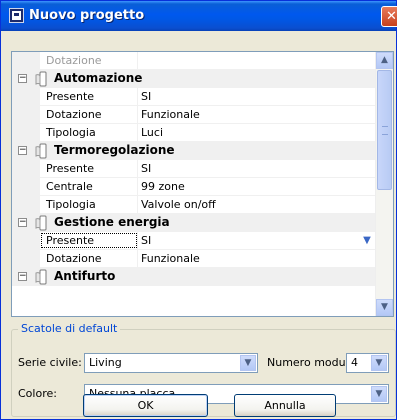  Describe the element at coordinates (98, 78) in the screenshot. I see `category-label: Automazione` at that location.